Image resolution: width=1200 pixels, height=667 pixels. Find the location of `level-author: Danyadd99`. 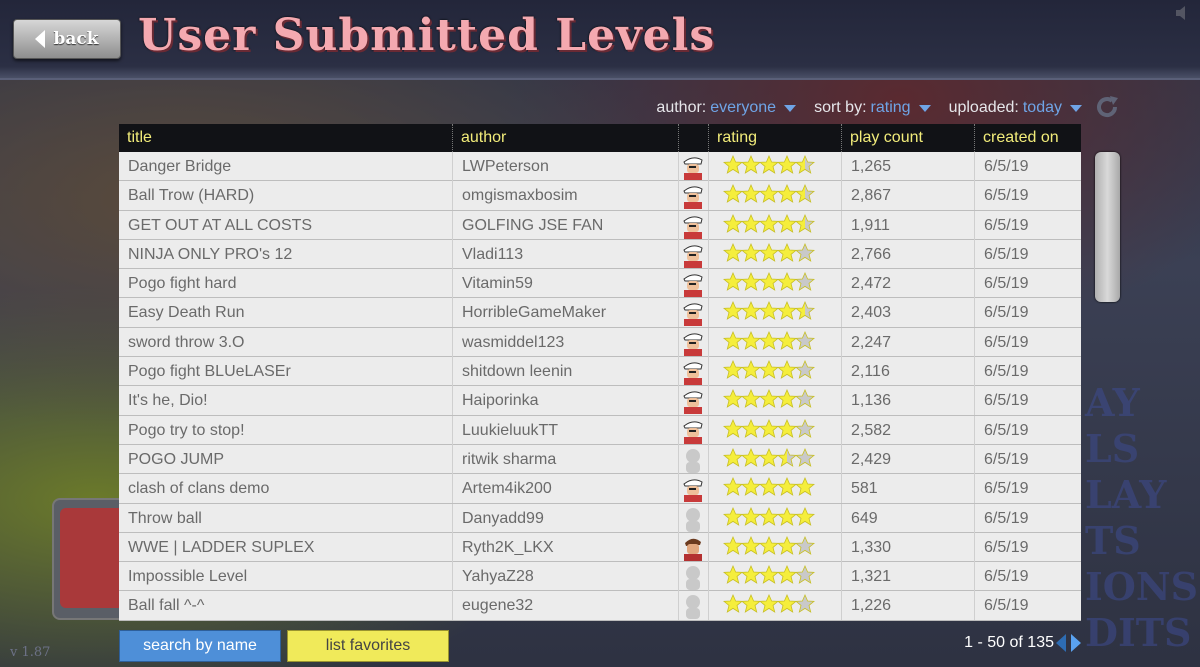

level-author: Danyadd99 is located at coordinates (565, 518).